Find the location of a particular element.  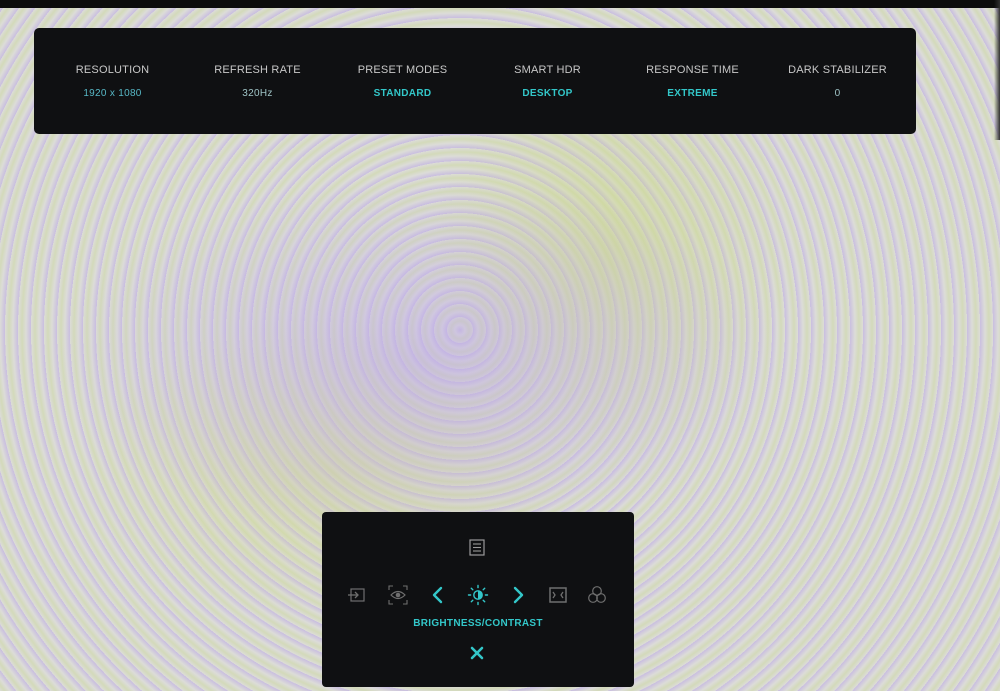

osd-icon-row is located at coordinates (478, 595).